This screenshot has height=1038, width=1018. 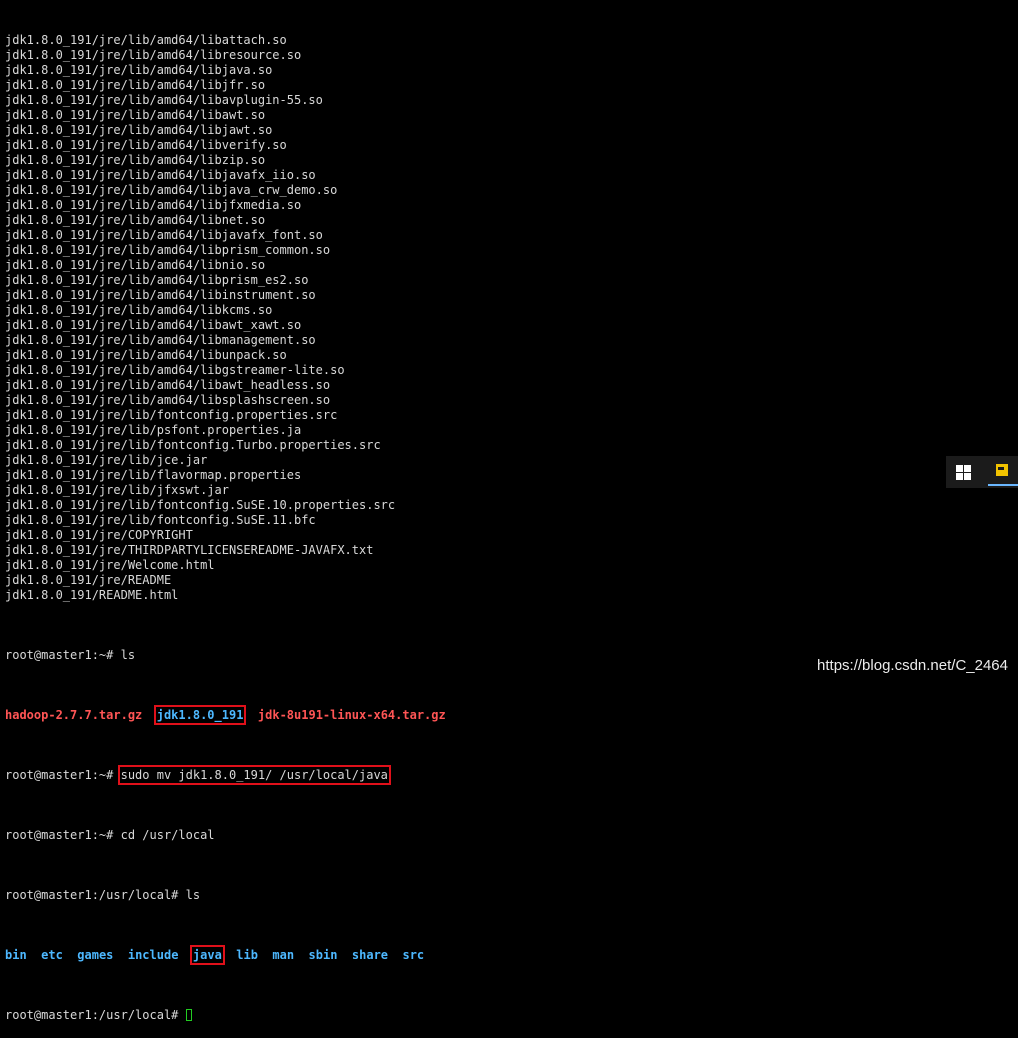 I want to click on file-line: jdk1.8.0_191/jre/lib/amd64/libattach.so, so click(x=146, y=40).